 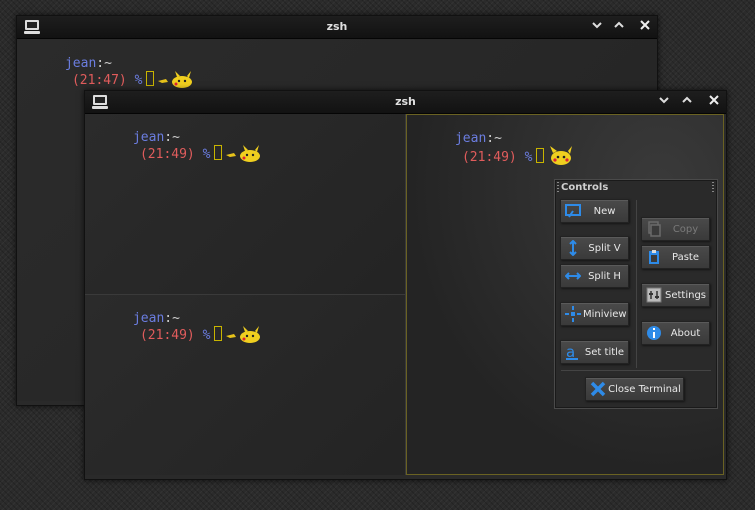 What do you see at coordinates (713, 187) in the screenshot?
I see `drag-handle` at bounding box center [713, 187].